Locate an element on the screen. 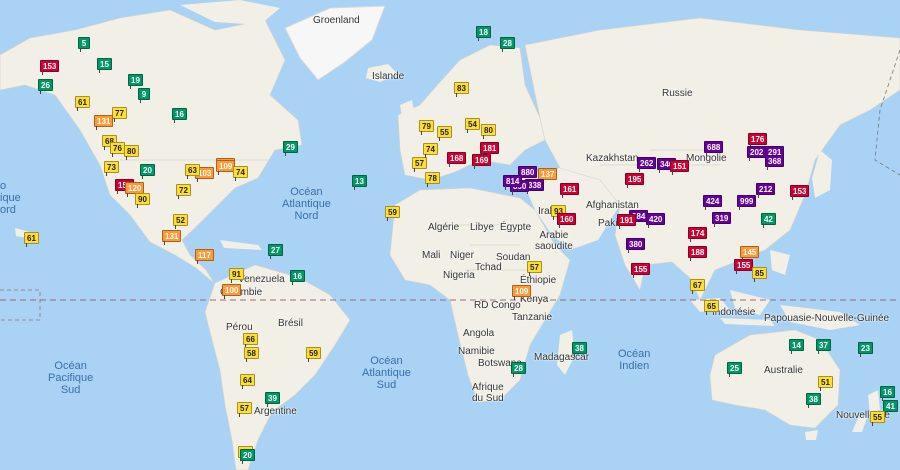  aqi-marker: 26 is located at coordinates (45, 86).